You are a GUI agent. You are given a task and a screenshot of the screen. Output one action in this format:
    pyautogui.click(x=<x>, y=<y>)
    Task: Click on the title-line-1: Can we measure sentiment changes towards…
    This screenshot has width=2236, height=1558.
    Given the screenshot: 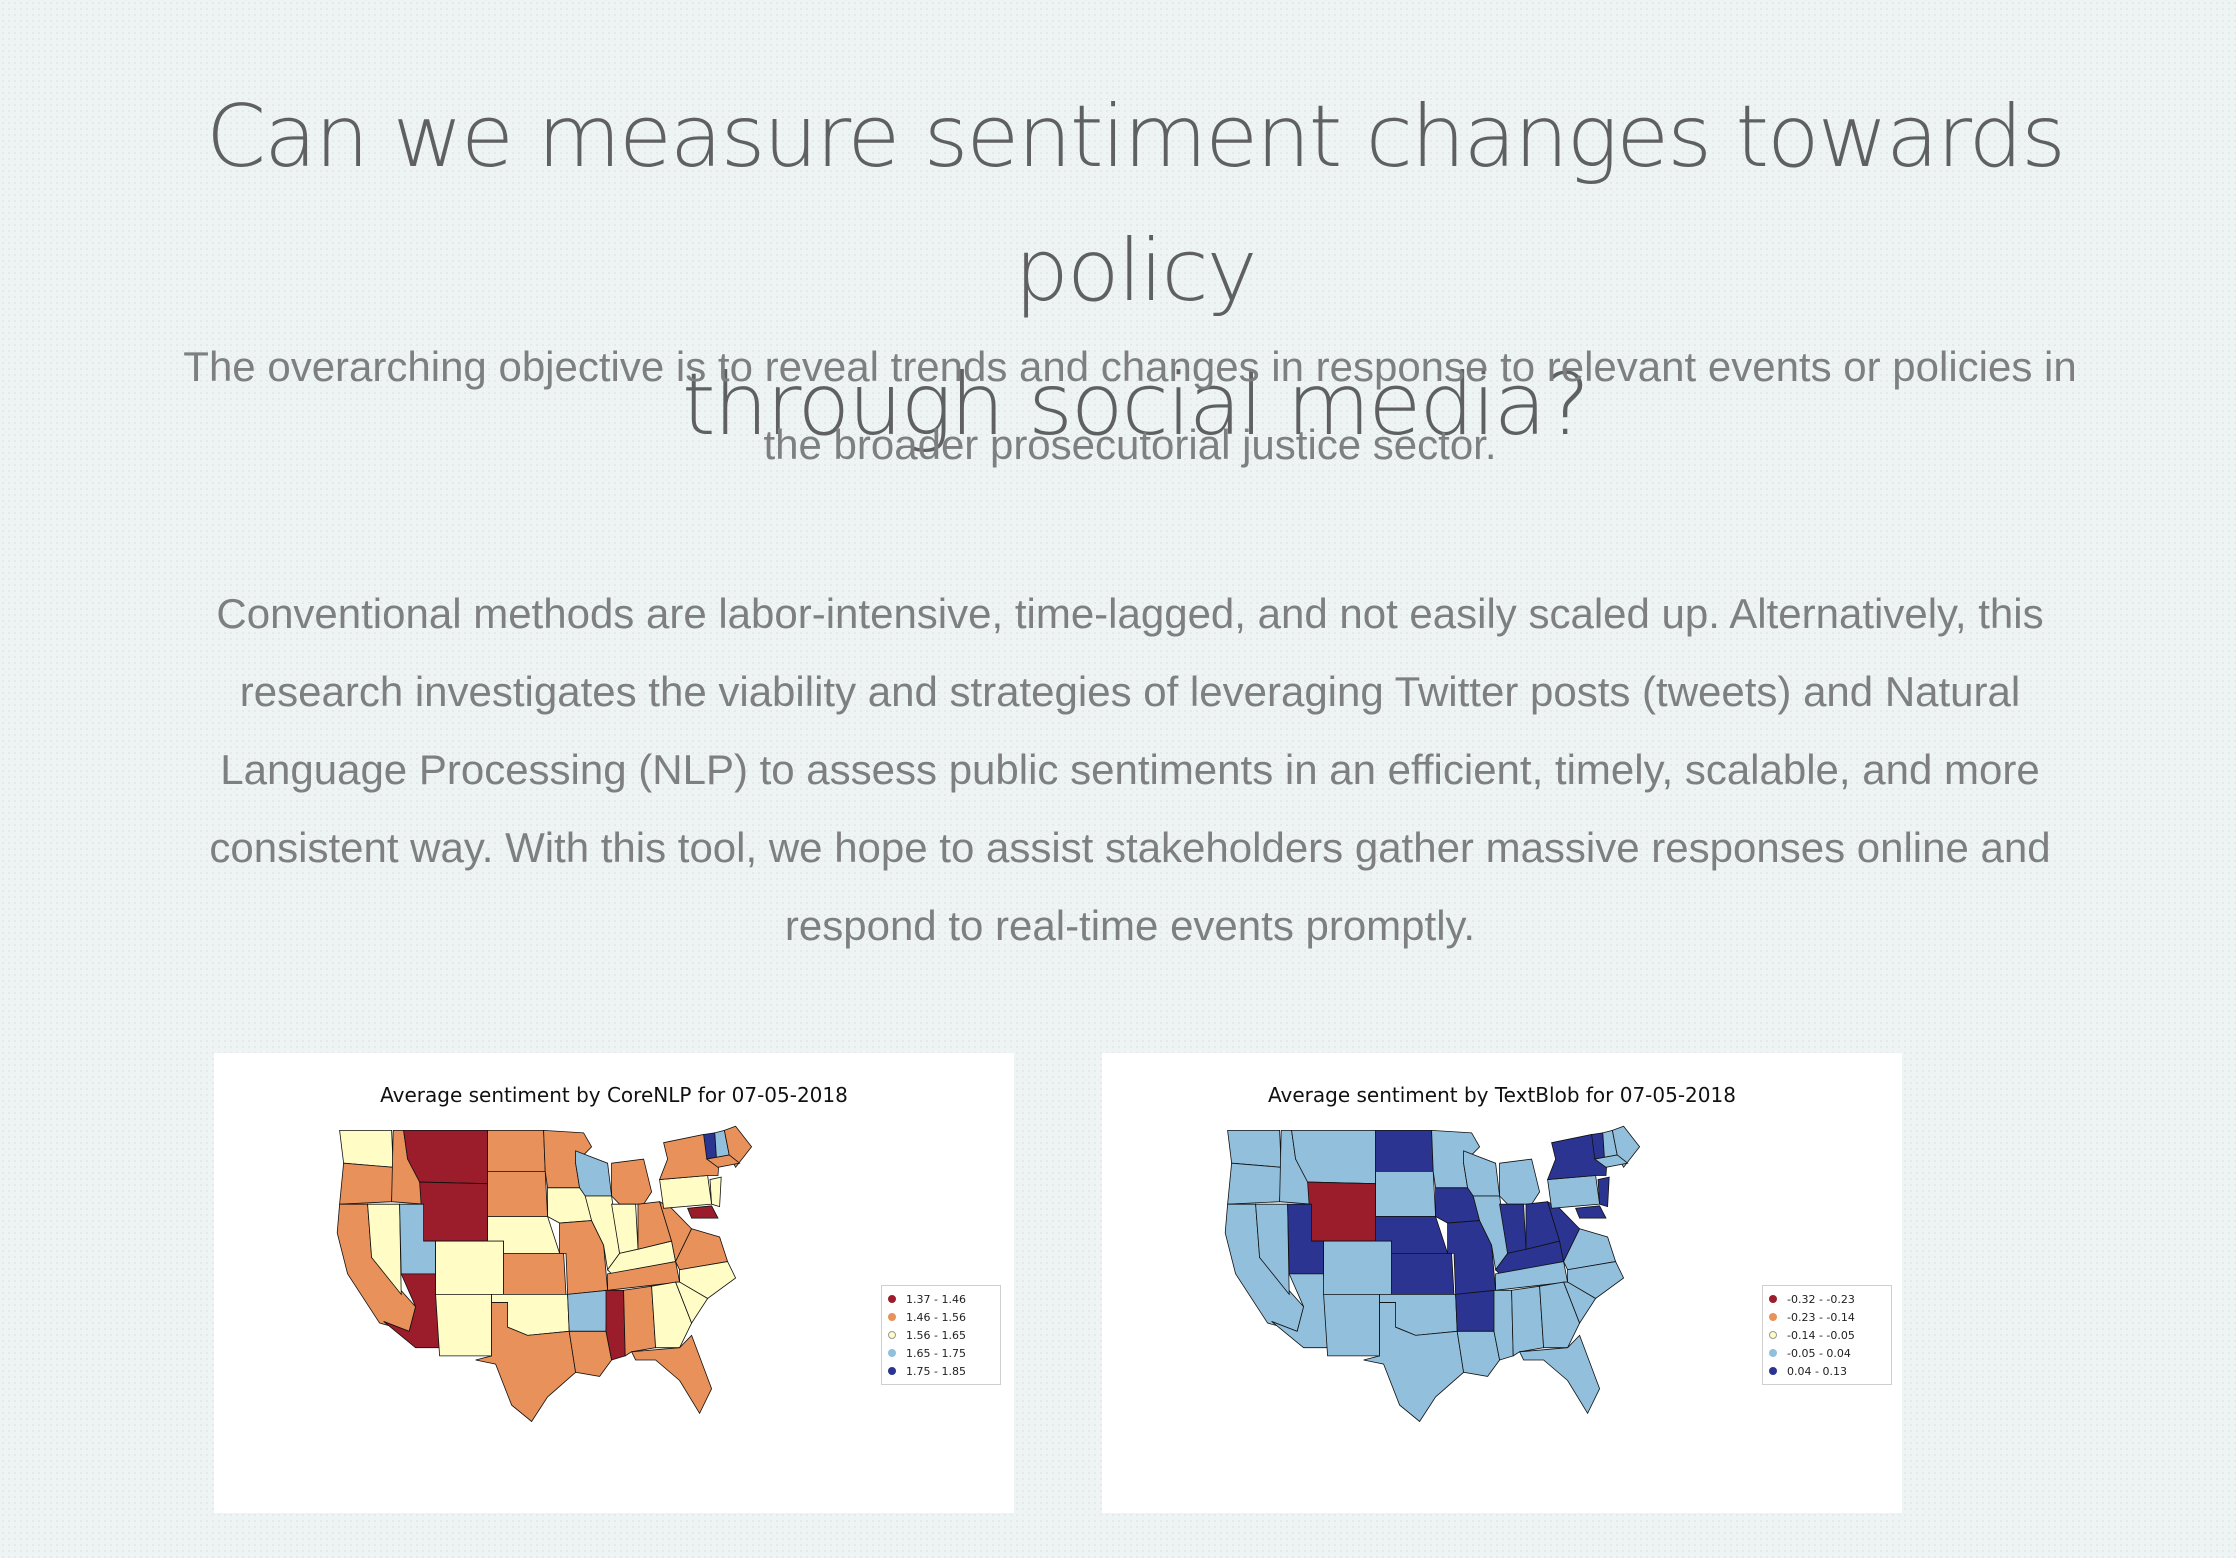 What is the action you would take?
    pyautogui.click(x=1136, y=204)
    